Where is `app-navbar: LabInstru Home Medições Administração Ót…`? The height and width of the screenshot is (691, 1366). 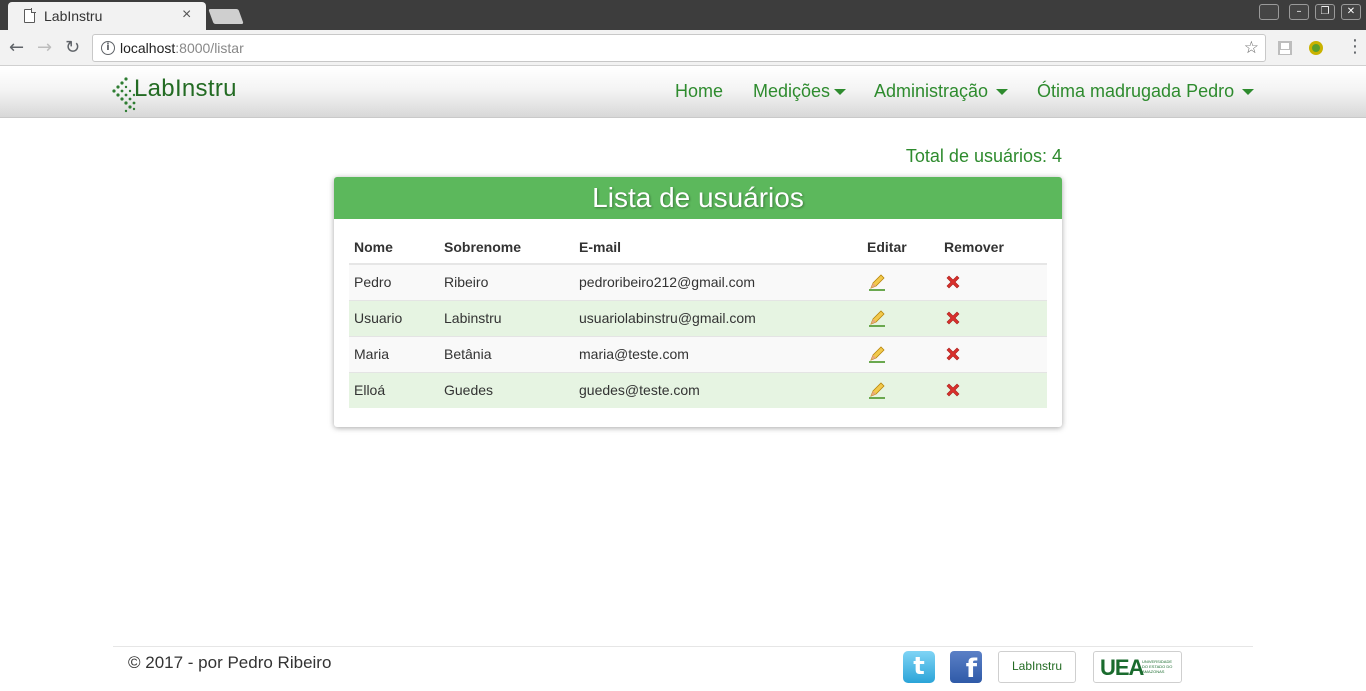
app-navbar: LabInstru Home Medições Administração Ót… is located at coordinates (683, 92).